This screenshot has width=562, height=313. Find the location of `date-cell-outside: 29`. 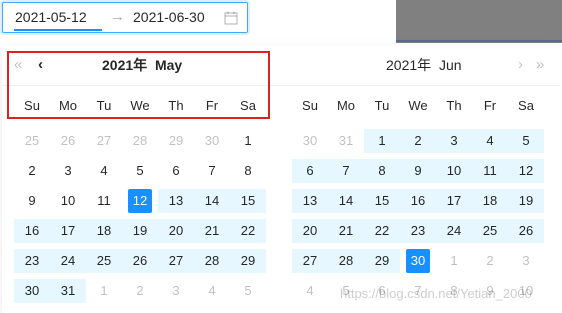

date-cell-outside: 29 is located at coordinates (176, 141).